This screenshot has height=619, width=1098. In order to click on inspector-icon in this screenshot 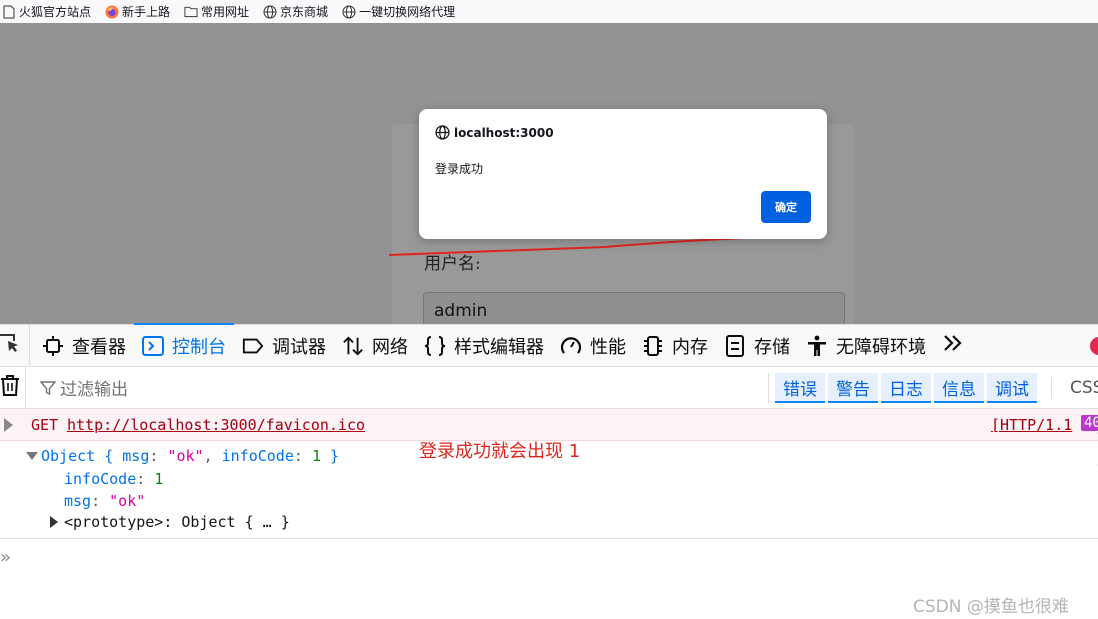, I will do `click(53, 346)`.